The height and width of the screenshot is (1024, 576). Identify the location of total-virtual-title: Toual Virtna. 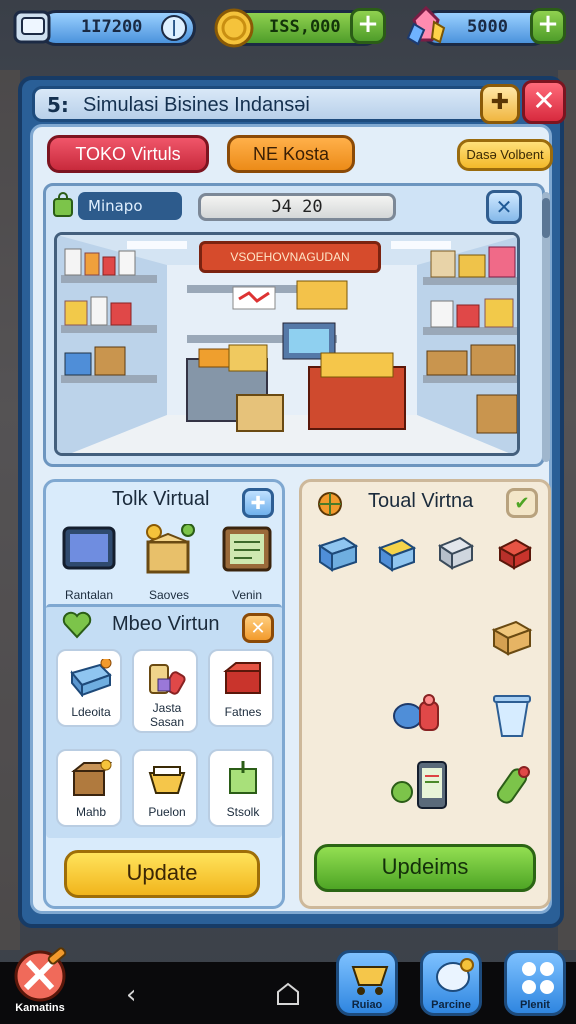
(421, 501).